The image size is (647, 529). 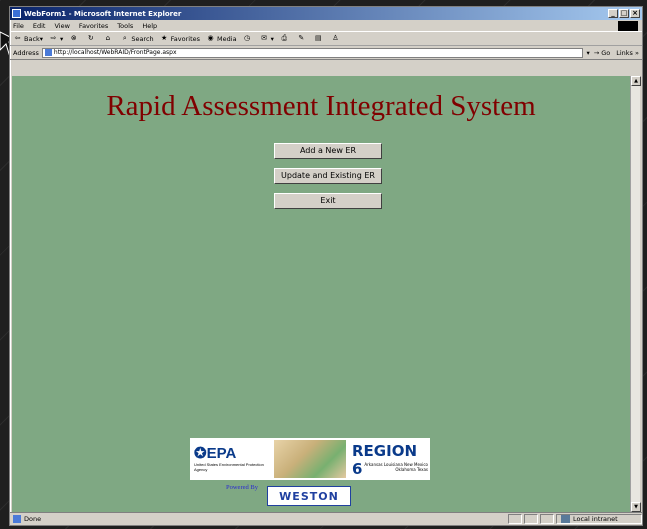 I want to click on back-arrow-icon: ⇦, so click(x=17, y=38).